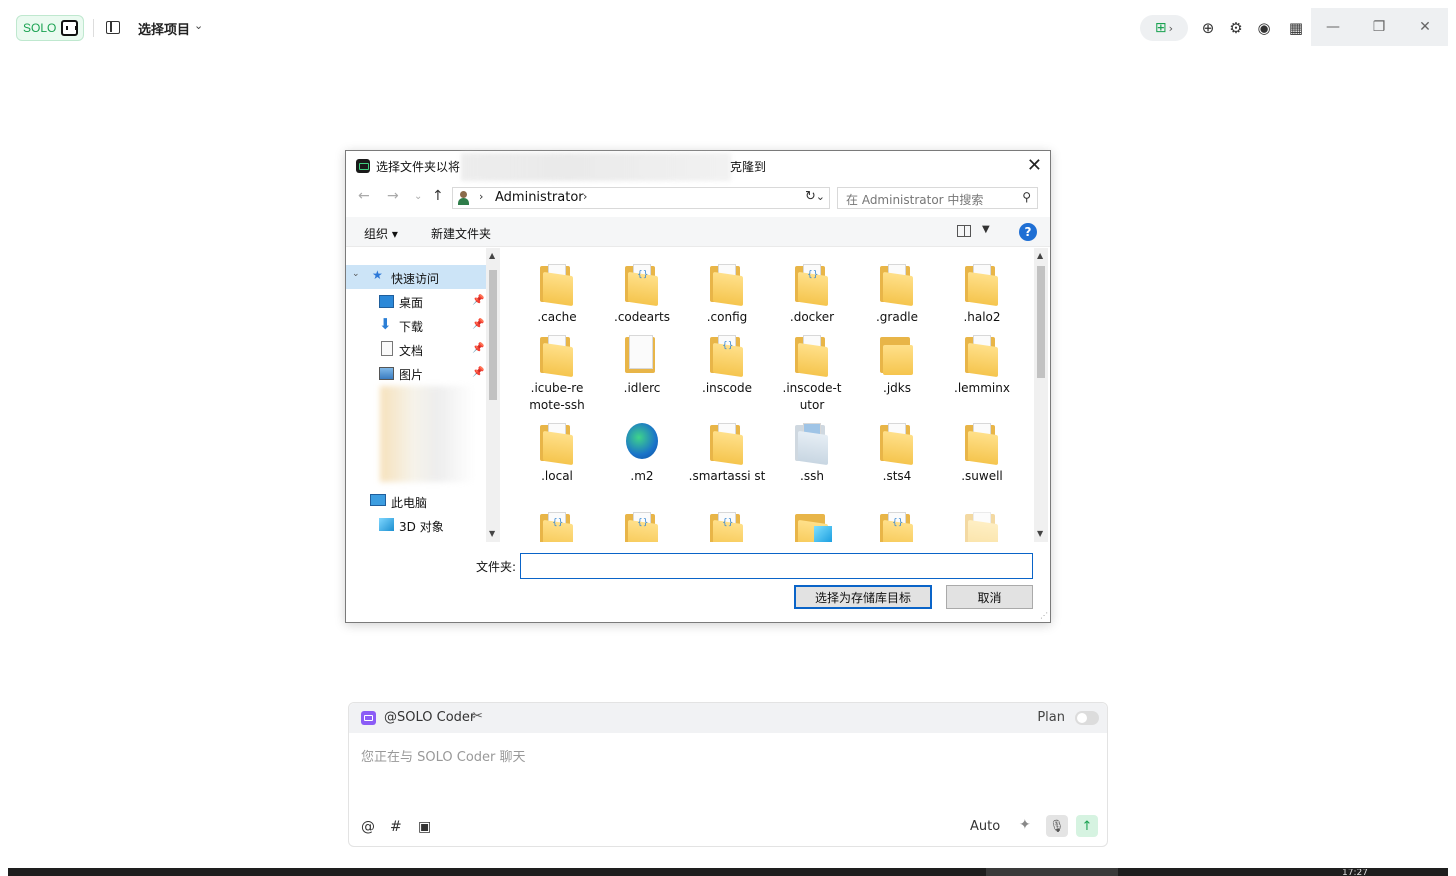 The height and width of the screenshot is (876, 1456). Describe the element at coordinates (50, 28) in the screenshot. I see `solo-badge: SOLO` at that location.